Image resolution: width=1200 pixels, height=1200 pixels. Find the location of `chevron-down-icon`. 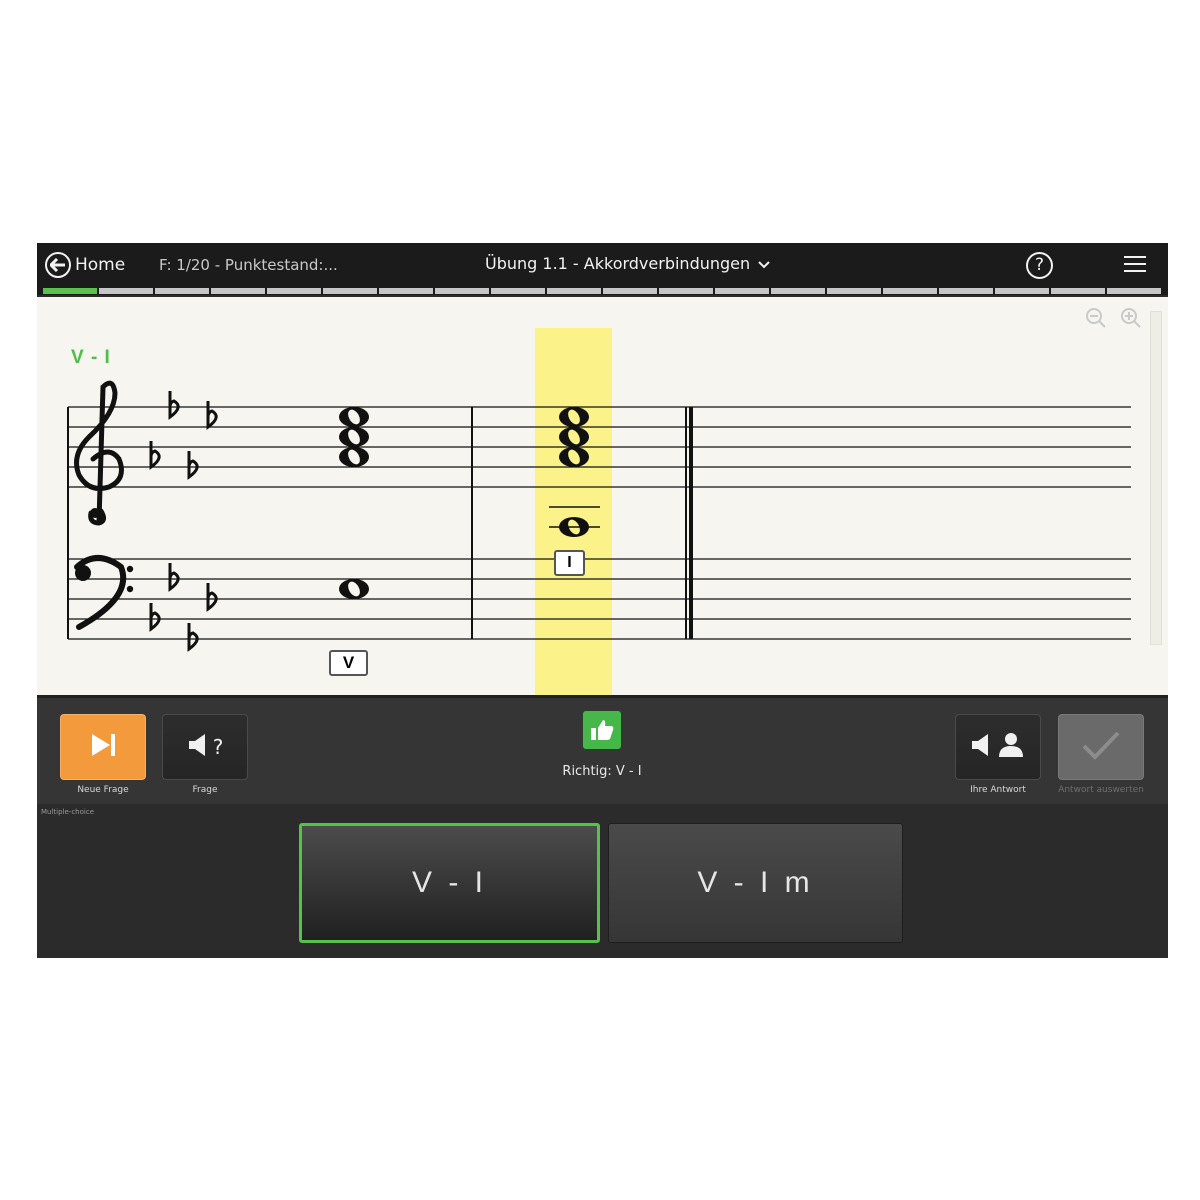

chevron-down-icon is located at coordinates (764, 263).